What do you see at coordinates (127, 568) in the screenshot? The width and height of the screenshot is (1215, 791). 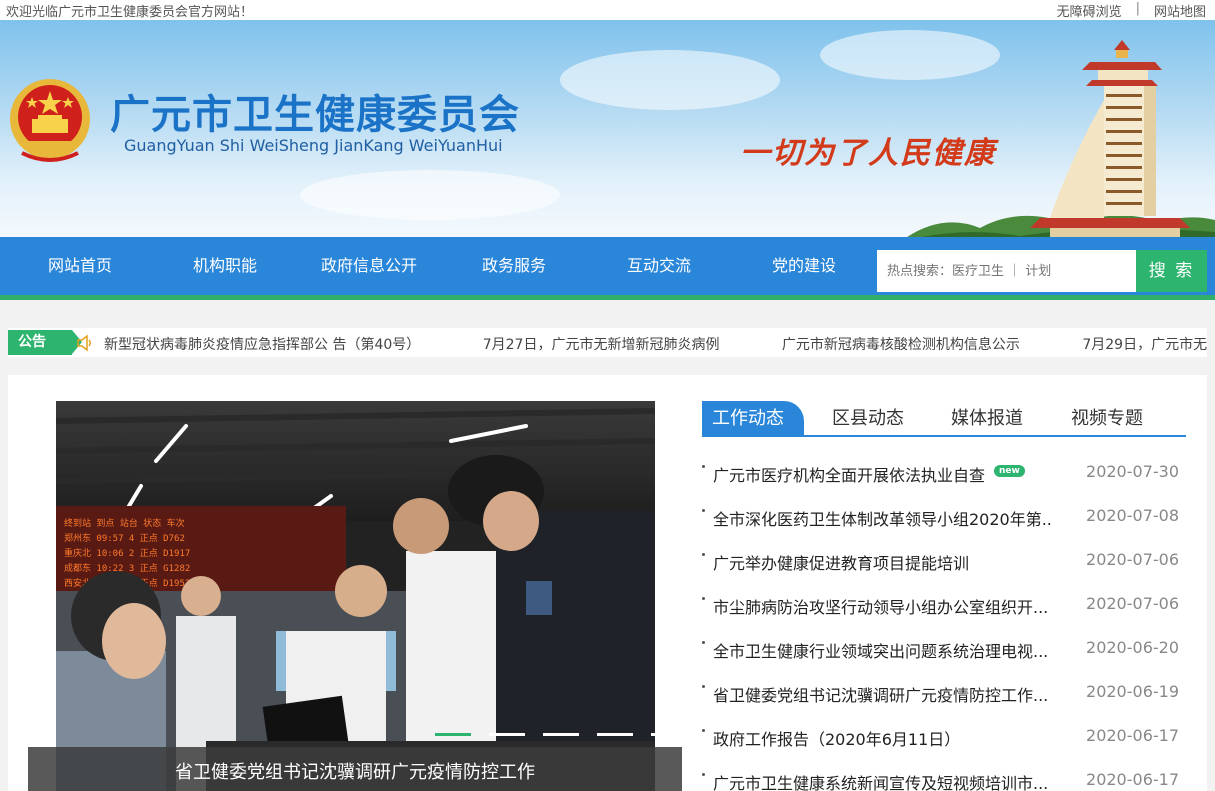 I see `svg-text: 成都东 10:22 3 正点 G1282` at bounding box center [127, 568].